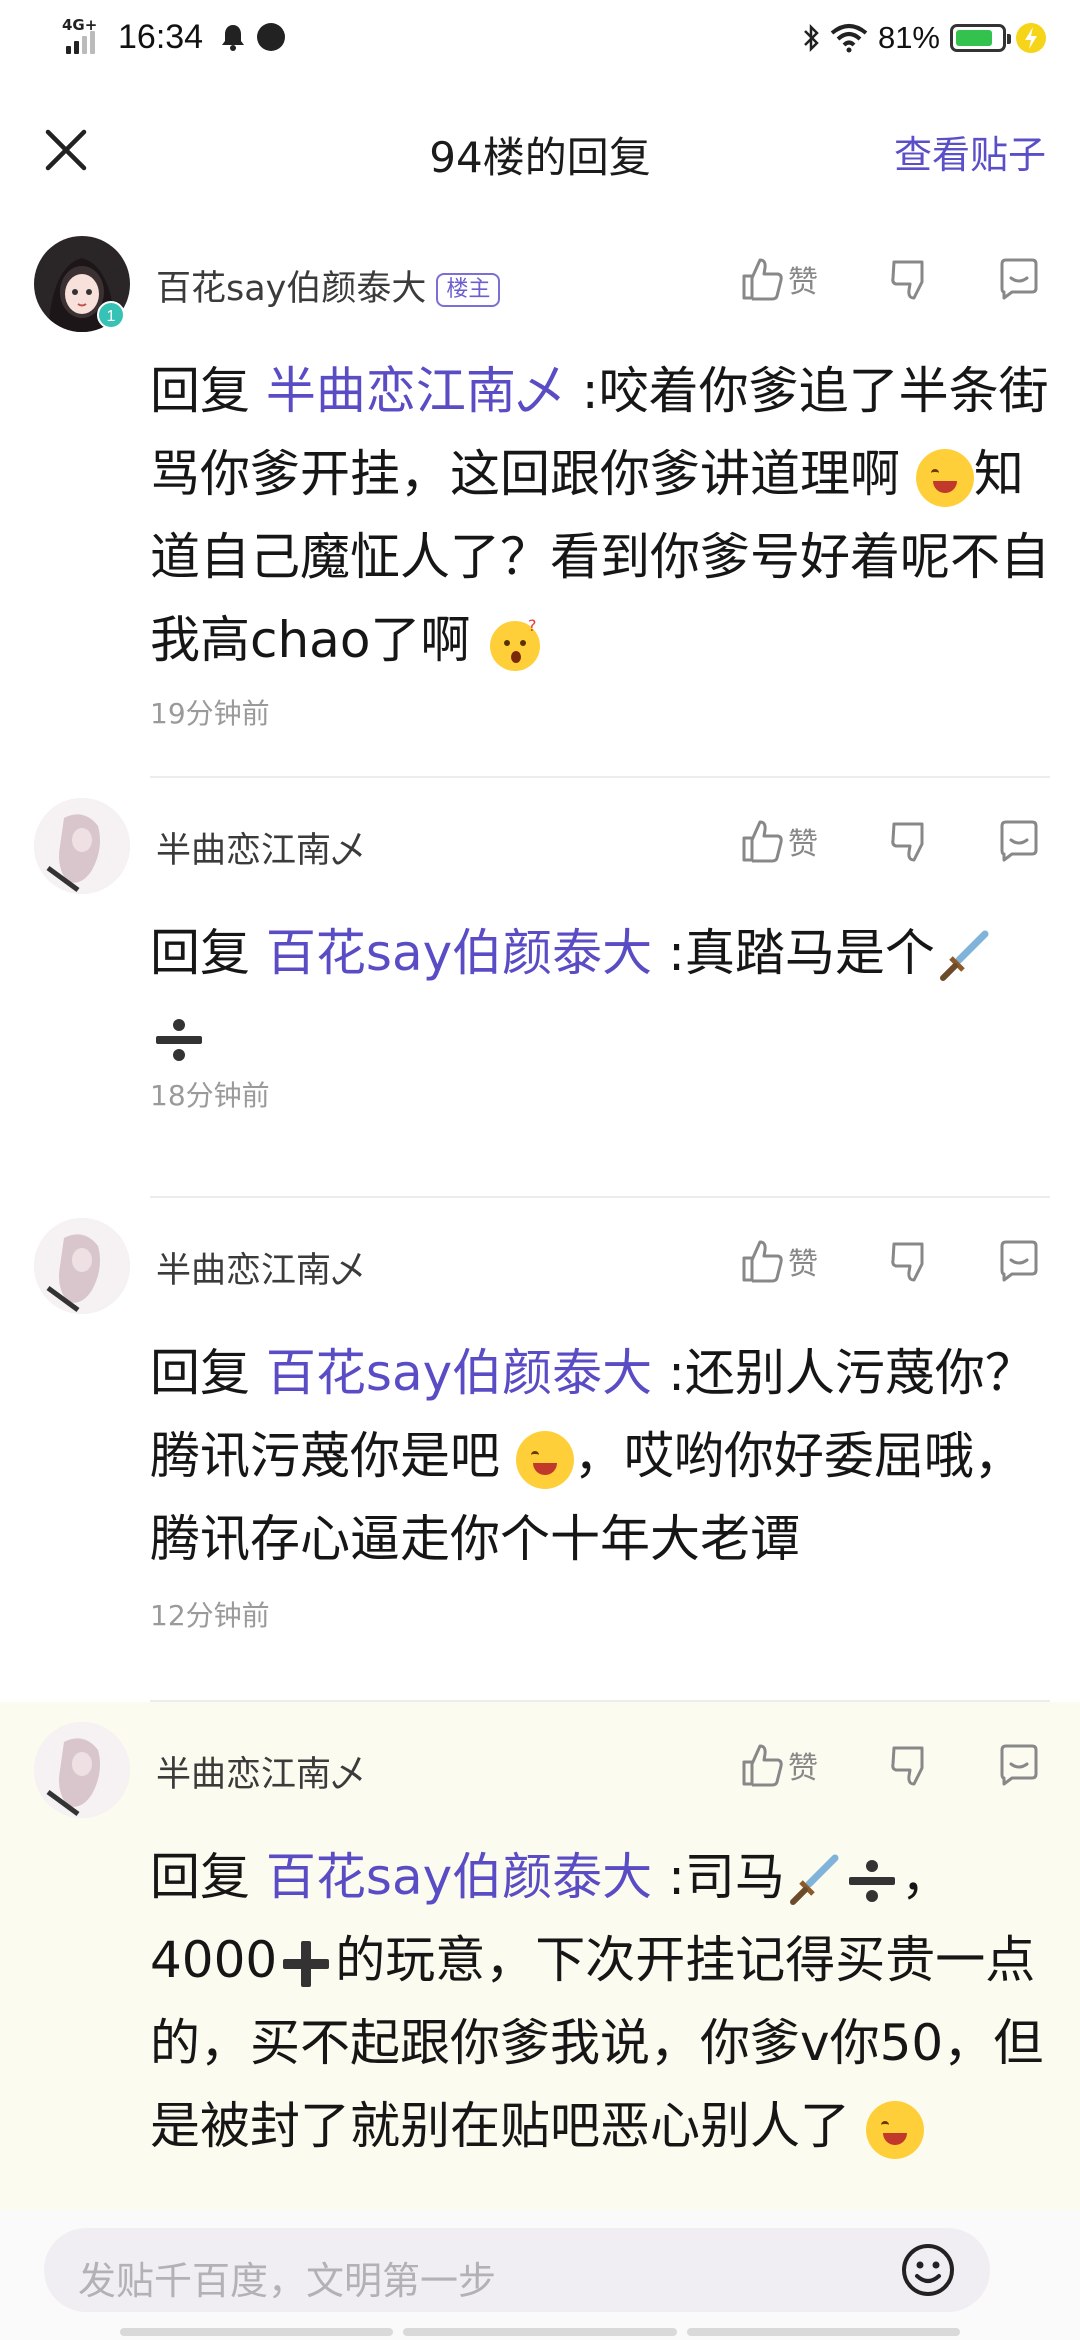 The image size is (1080, 2340). What do you see at coordinates (793, 953) in the screenshot?
I see `comment-text: :真踏马是个` at bounding box center [793, 953].